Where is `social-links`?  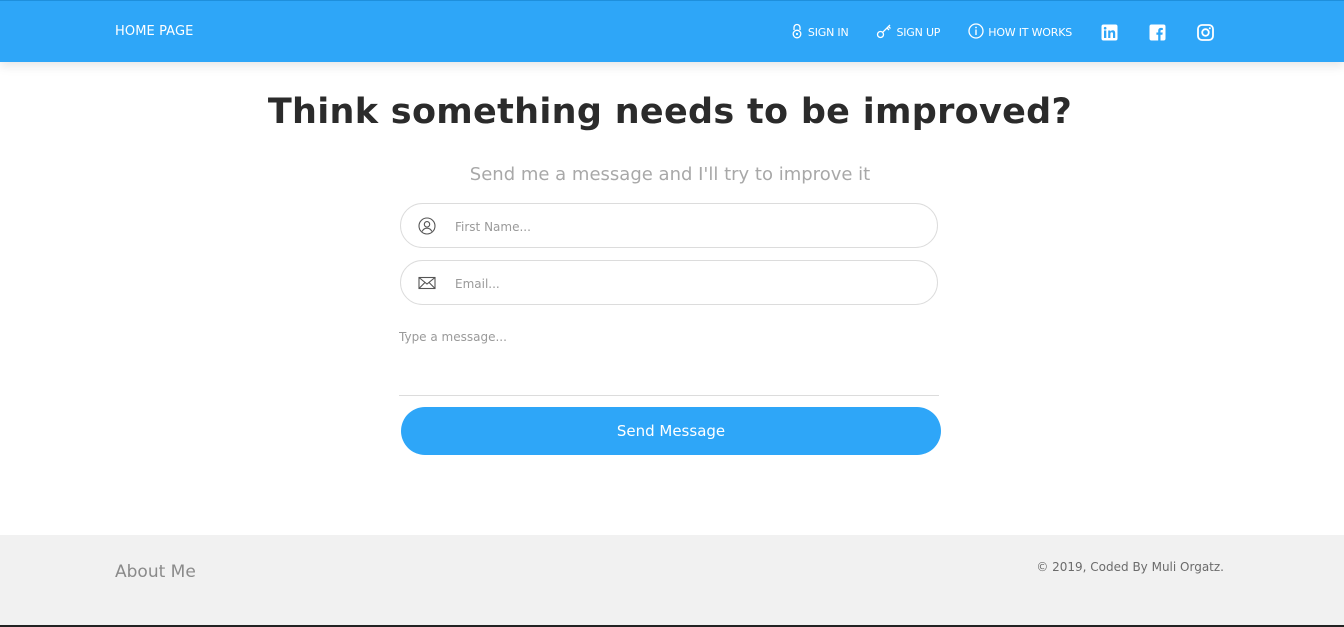 social-links is located at coordinates (1157, 32).